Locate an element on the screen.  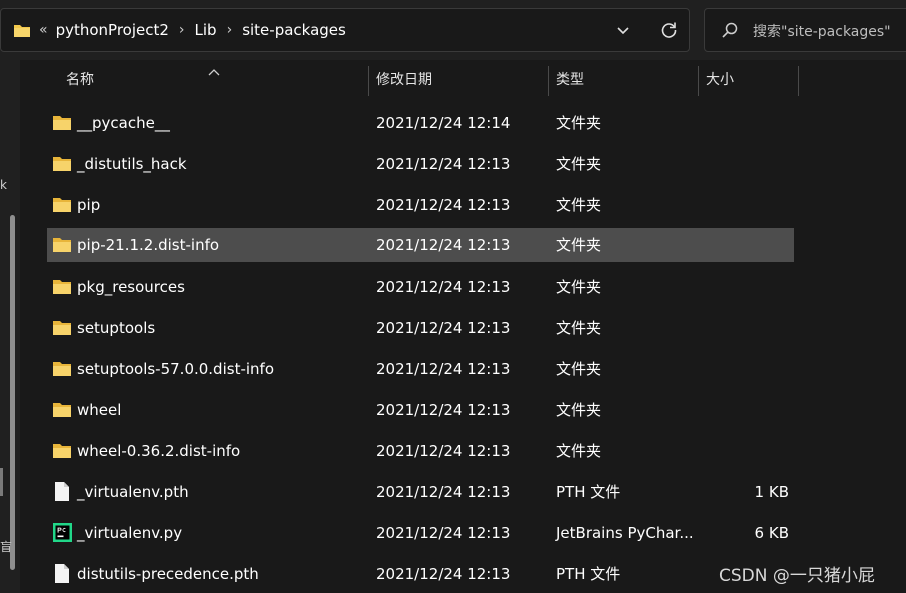
refresh-icon is located at coordinates (669, 32).